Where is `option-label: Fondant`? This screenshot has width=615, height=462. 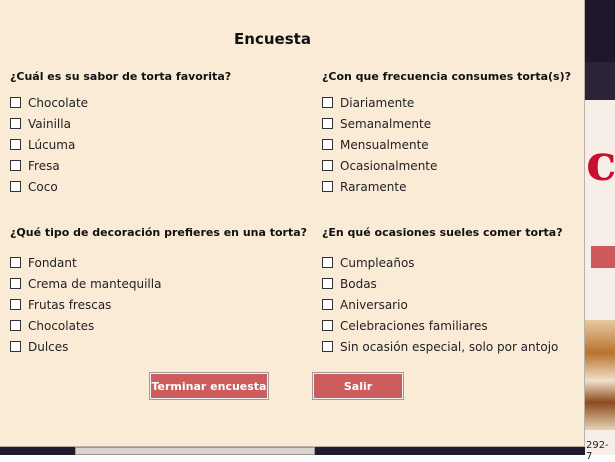
option-label: Fondant is located at coordinates (52, 262).